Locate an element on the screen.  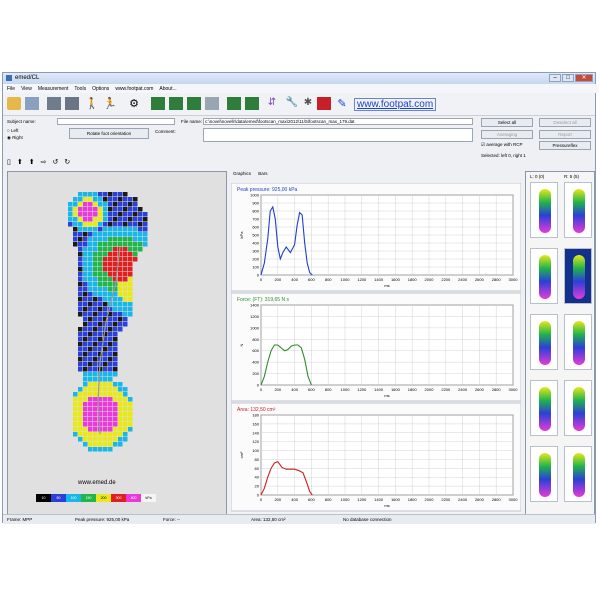
print-preview-icon is located at coordinates (72, 103).